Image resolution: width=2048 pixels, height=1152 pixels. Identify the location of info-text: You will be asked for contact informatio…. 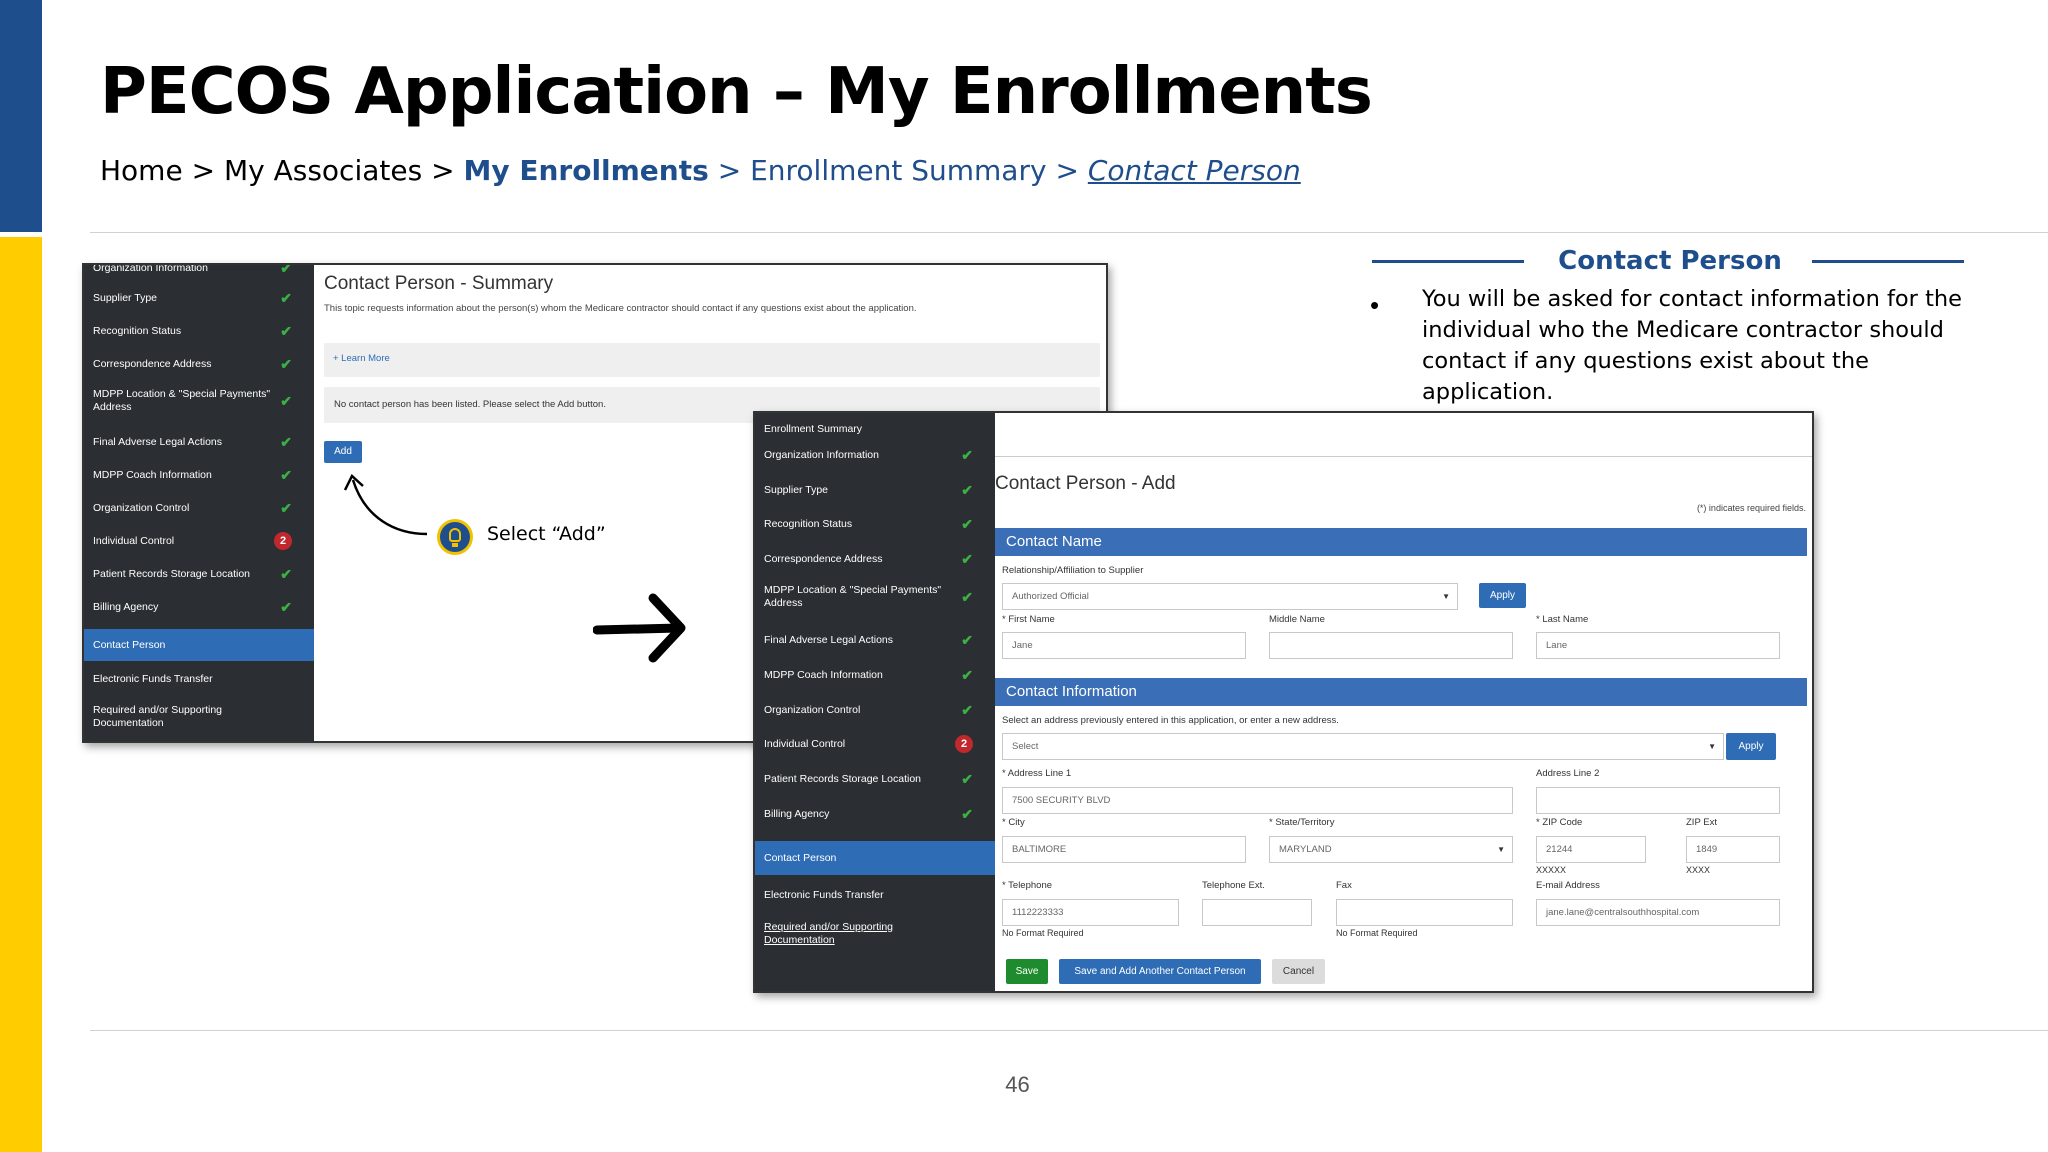
(1692, 345).